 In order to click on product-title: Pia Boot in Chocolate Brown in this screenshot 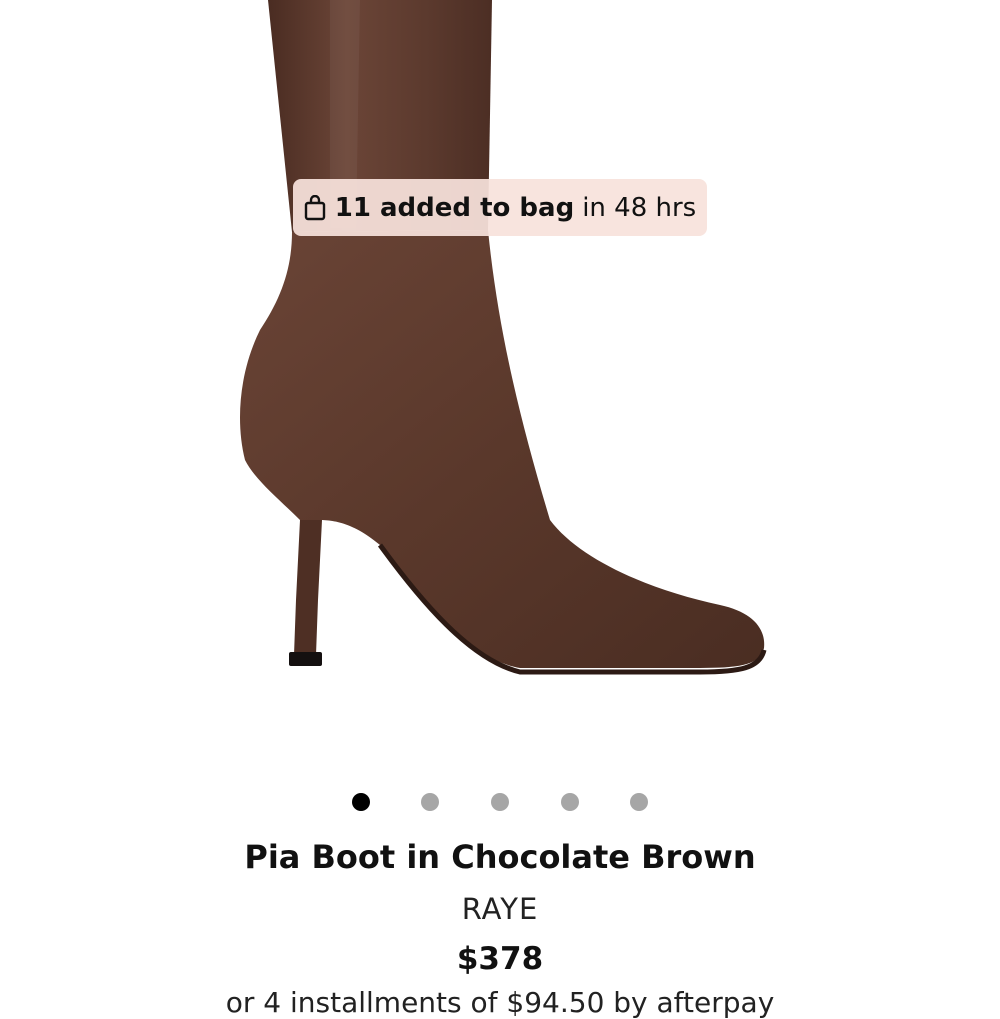, I will do `click(500, 857)`.